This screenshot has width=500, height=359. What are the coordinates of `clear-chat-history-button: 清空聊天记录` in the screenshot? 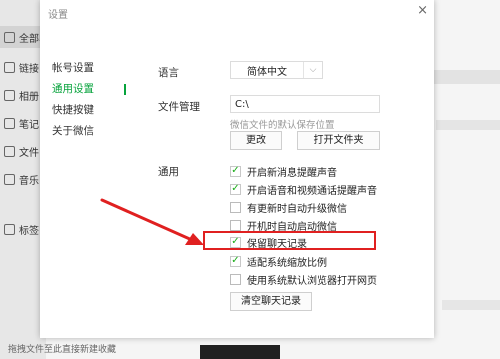 It's located at (271, 301).